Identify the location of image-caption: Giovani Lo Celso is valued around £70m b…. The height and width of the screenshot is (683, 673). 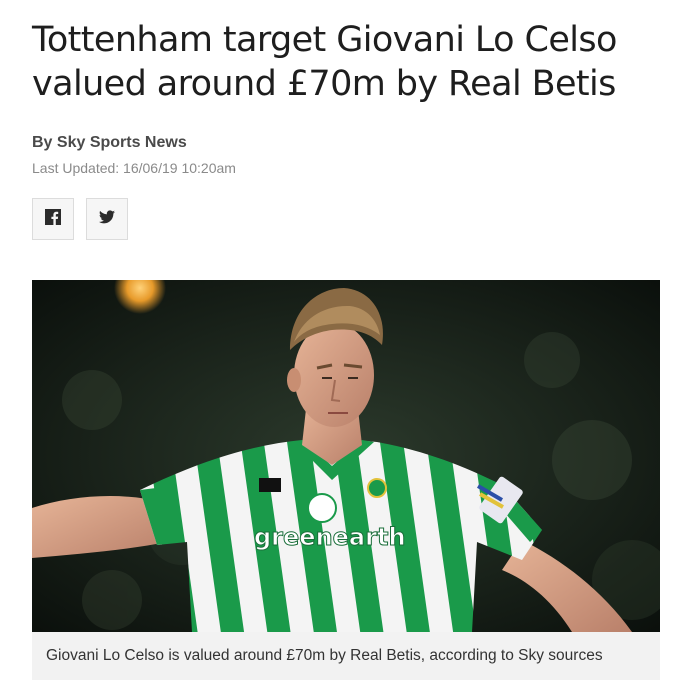
(346, 656).